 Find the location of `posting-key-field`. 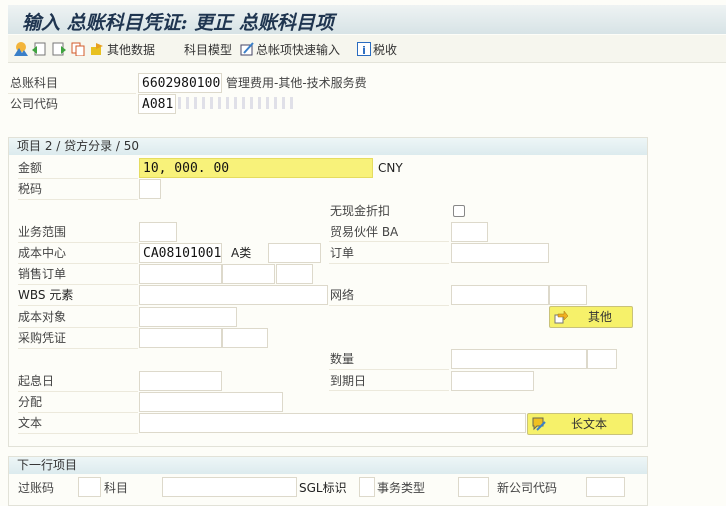

posting-key-field is located at coordinates (89, 487).